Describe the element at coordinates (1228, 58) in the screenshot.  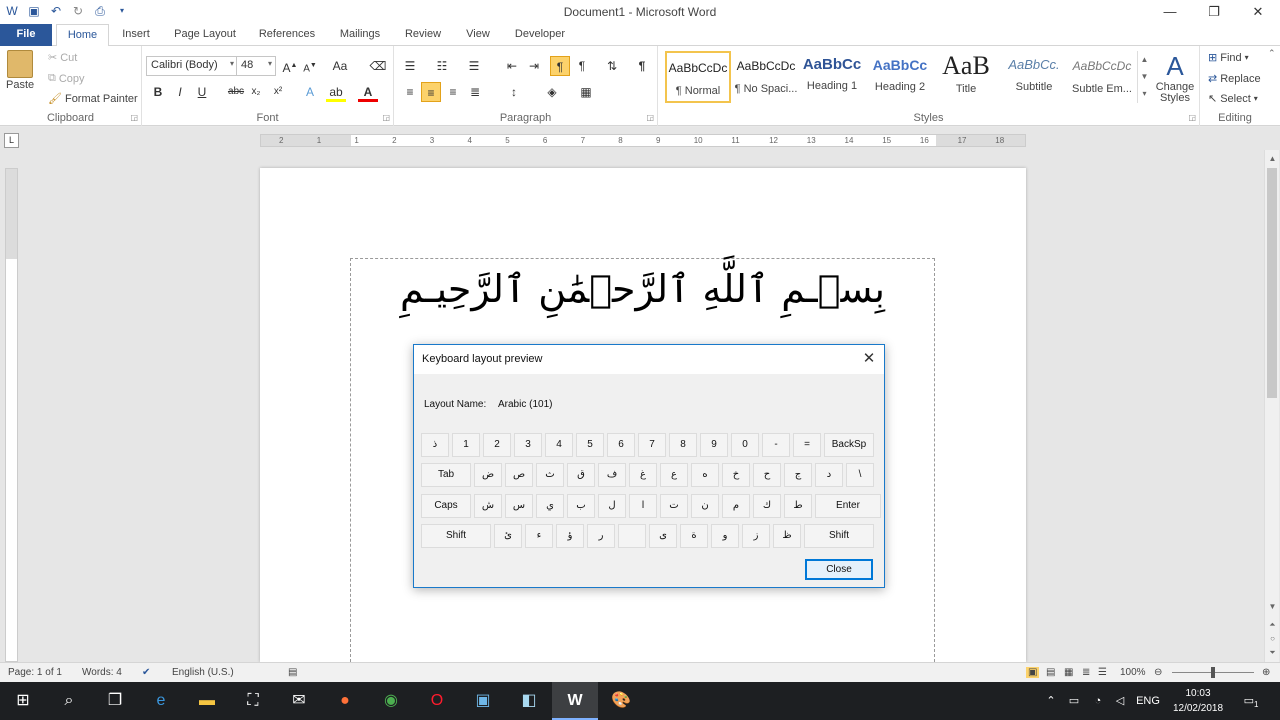
I see `find-button: ⊞ Find ▾` at that location.